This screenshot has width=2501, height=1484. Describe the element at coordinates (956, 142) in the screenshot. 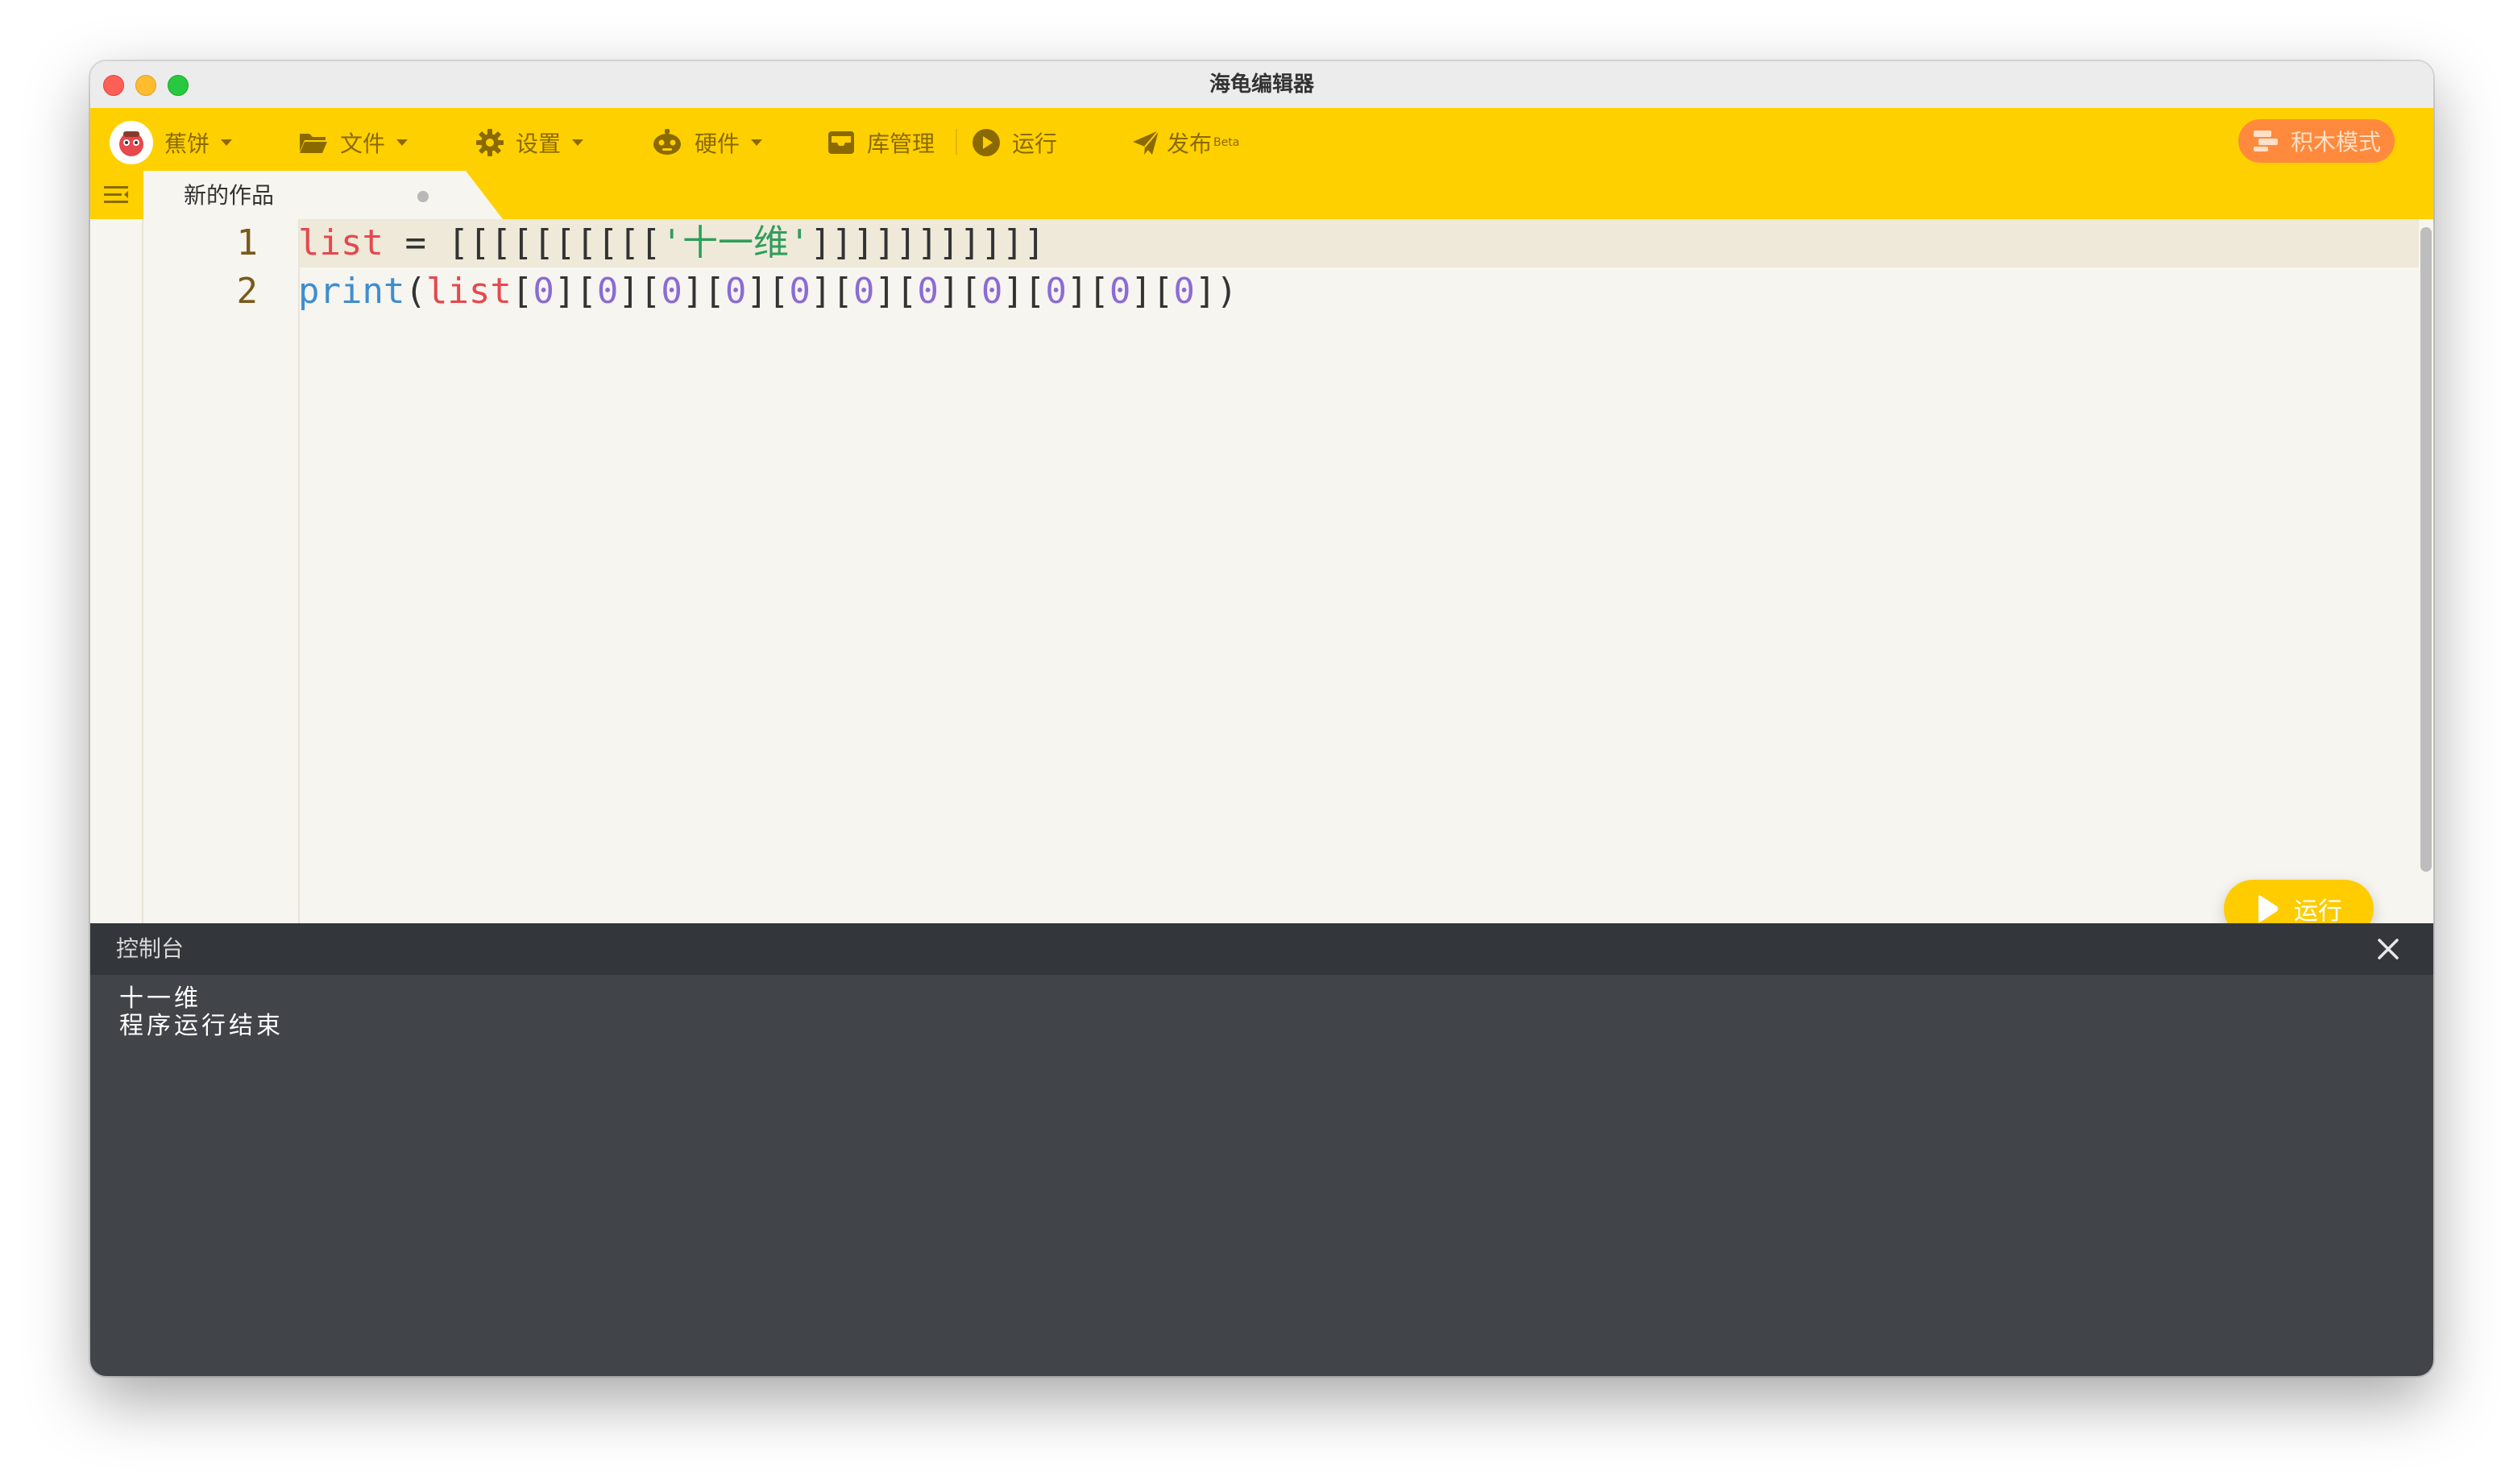

I see `toolbar-divider` at that location.